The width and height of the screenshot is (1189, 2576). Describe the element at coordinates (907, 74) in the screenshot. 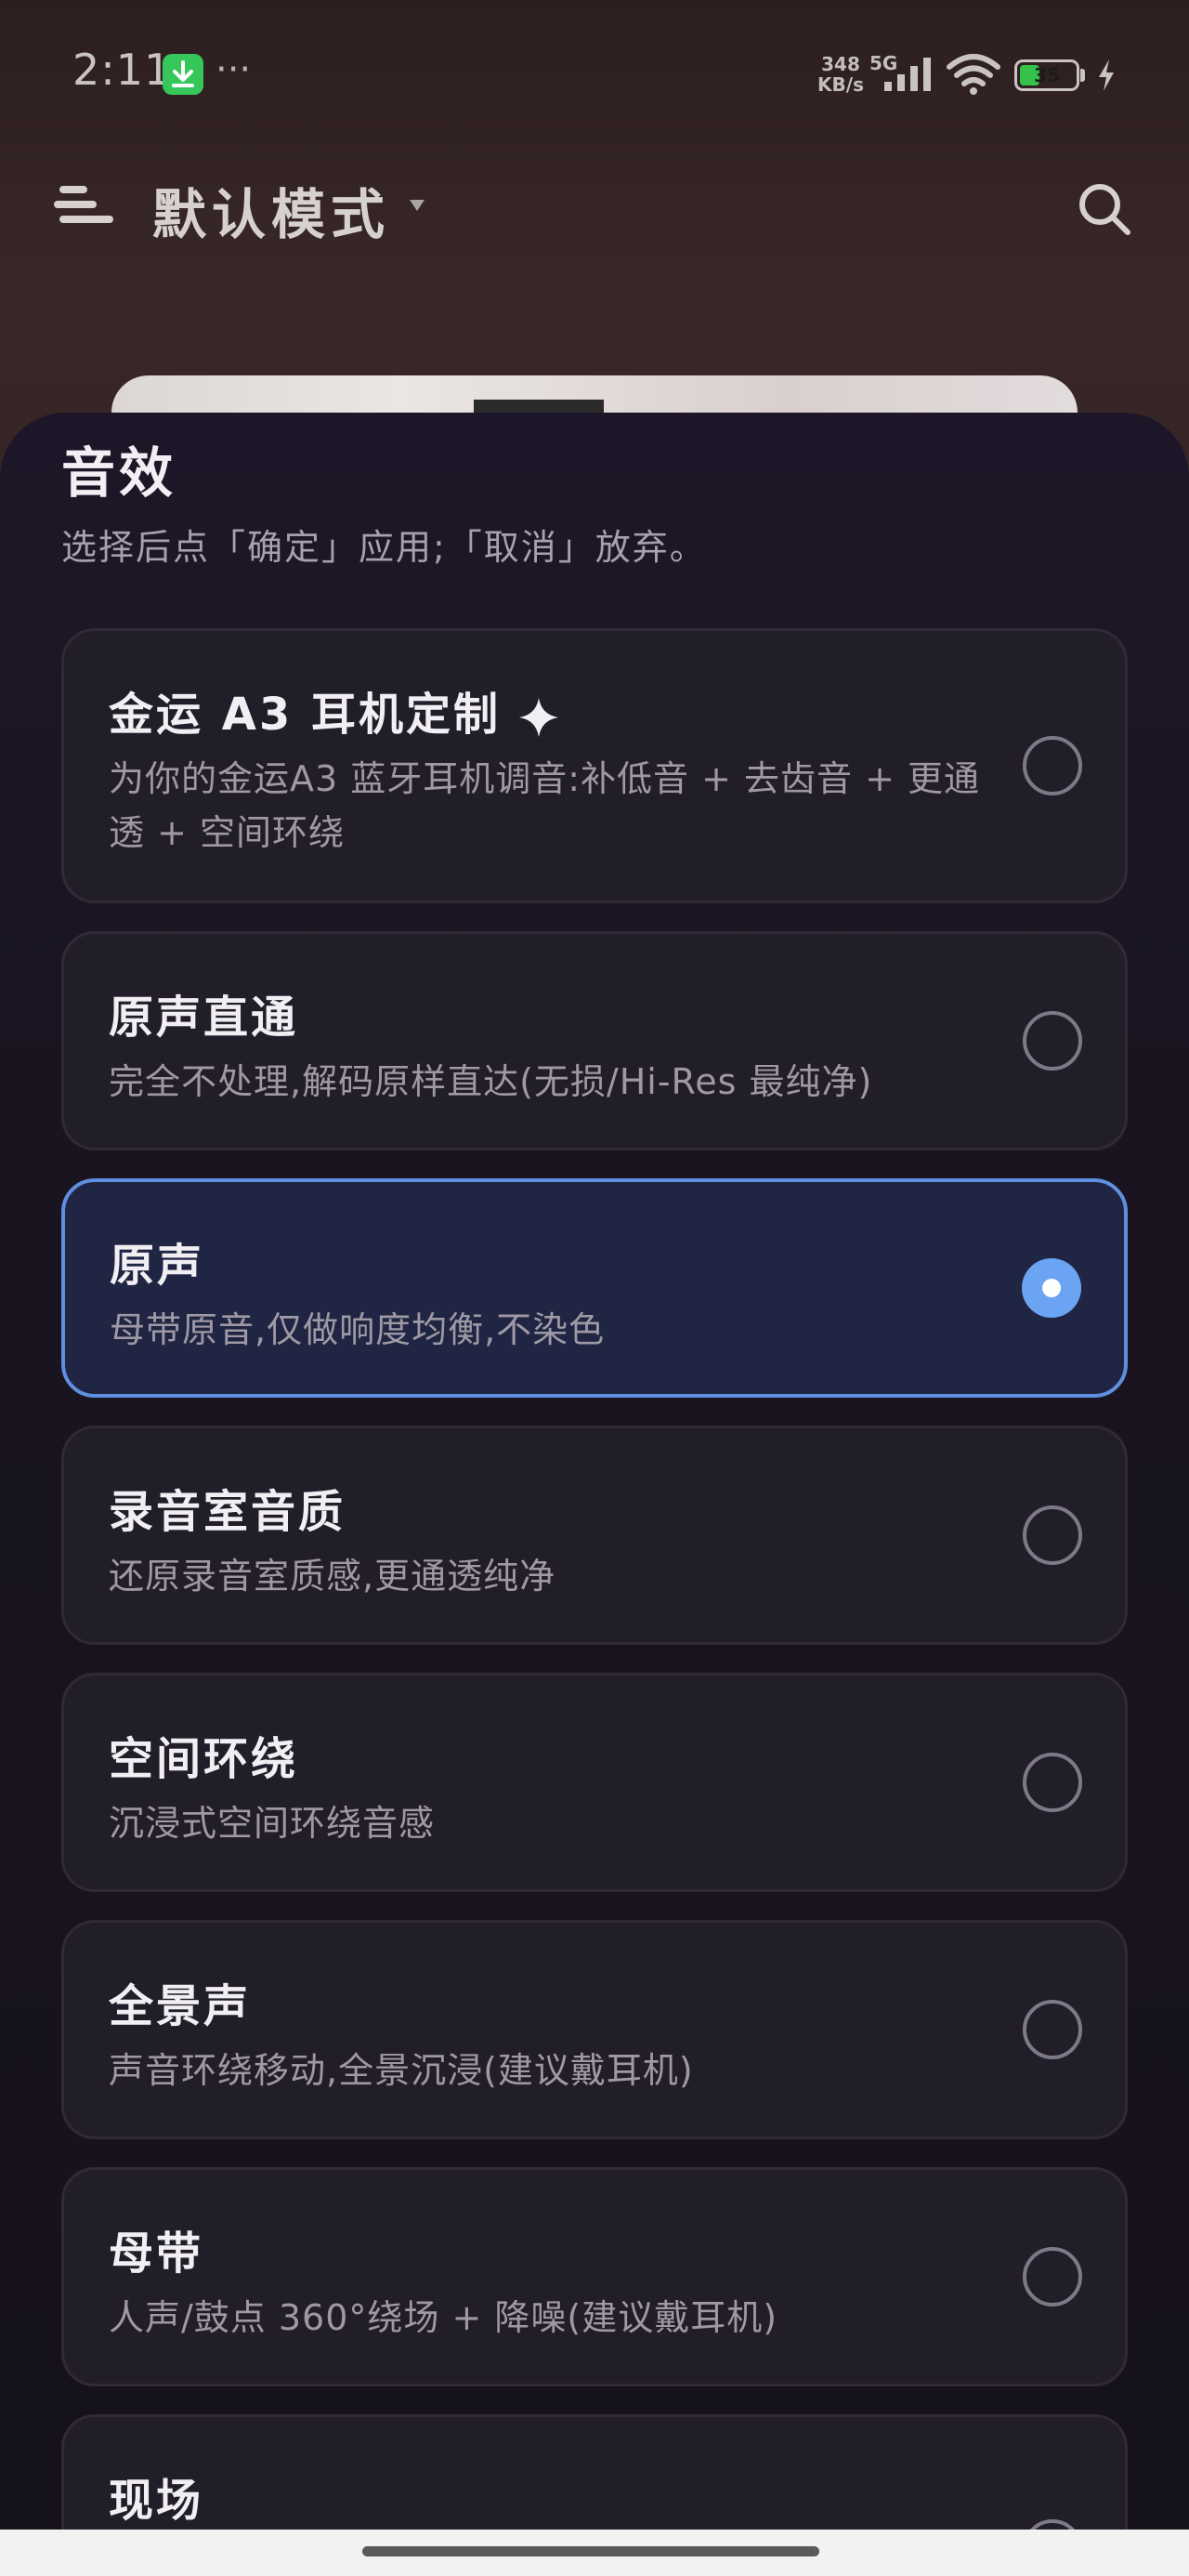

I see `signal-icon` at that location.